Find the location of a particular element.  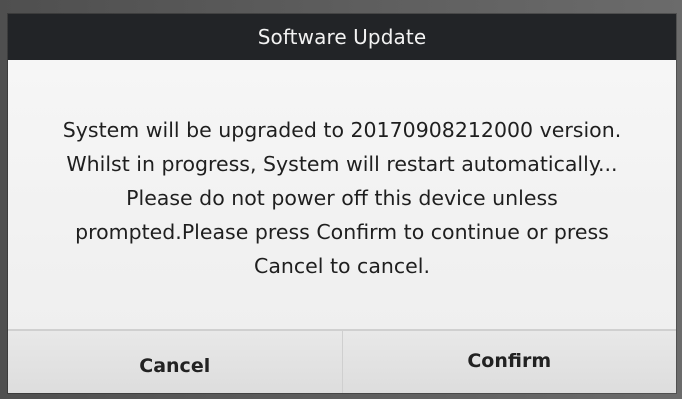

confirm-button: Confirm is located at coordinates (509, 361).